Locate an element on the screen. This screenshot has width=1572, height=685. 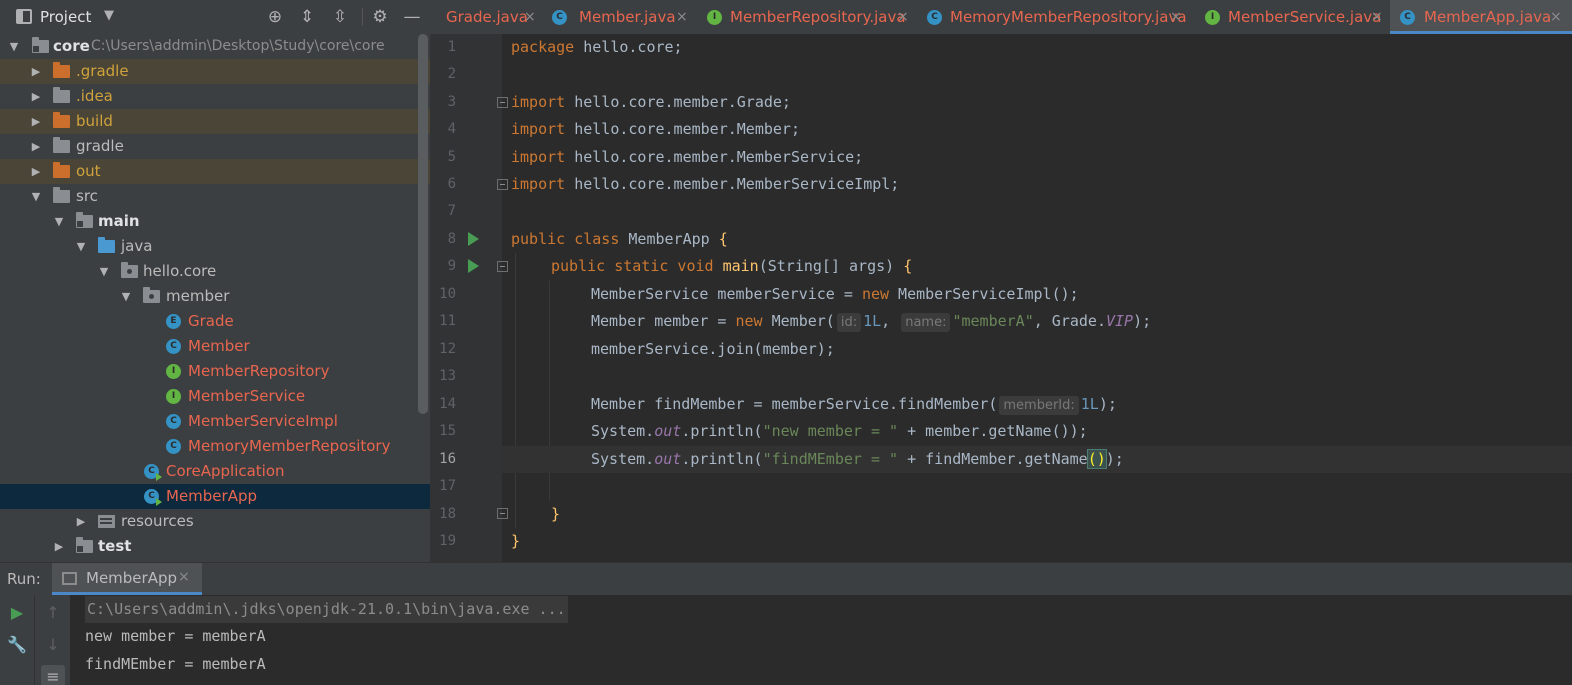
line-number: 1 is located at coordinates (451, 47).